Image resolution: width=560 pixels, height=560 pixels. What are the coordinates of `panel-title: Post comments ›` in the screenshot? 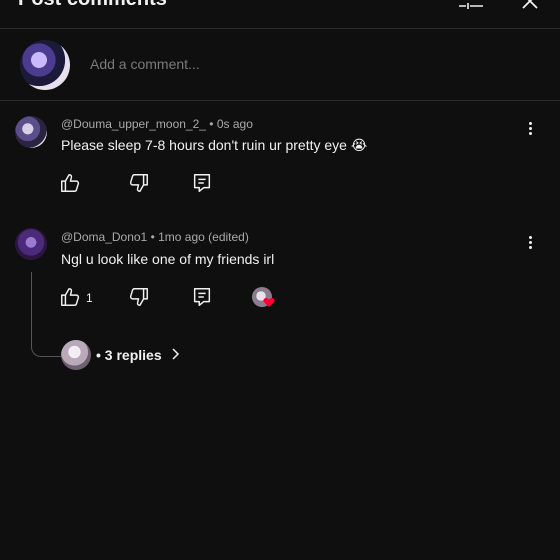 It's located at (100, 5).